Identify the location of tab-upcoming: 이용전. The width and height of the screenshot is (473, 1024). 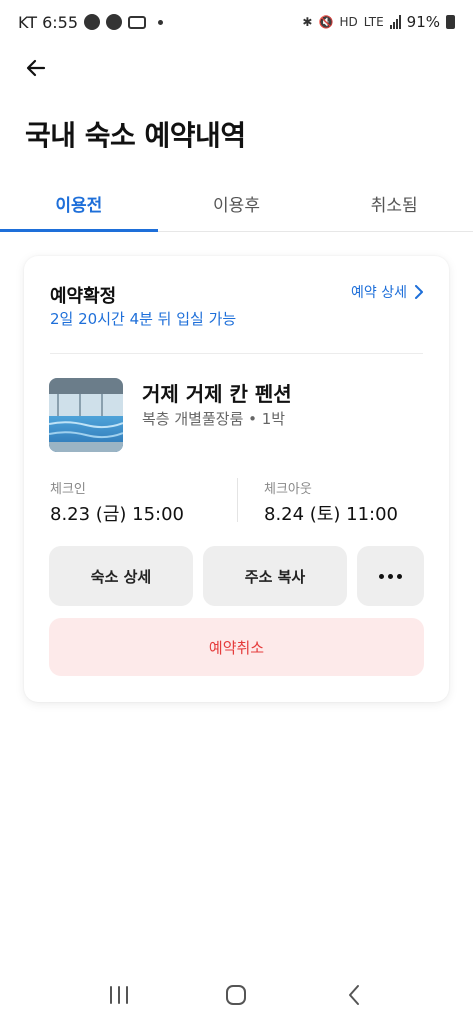
(79, 204).